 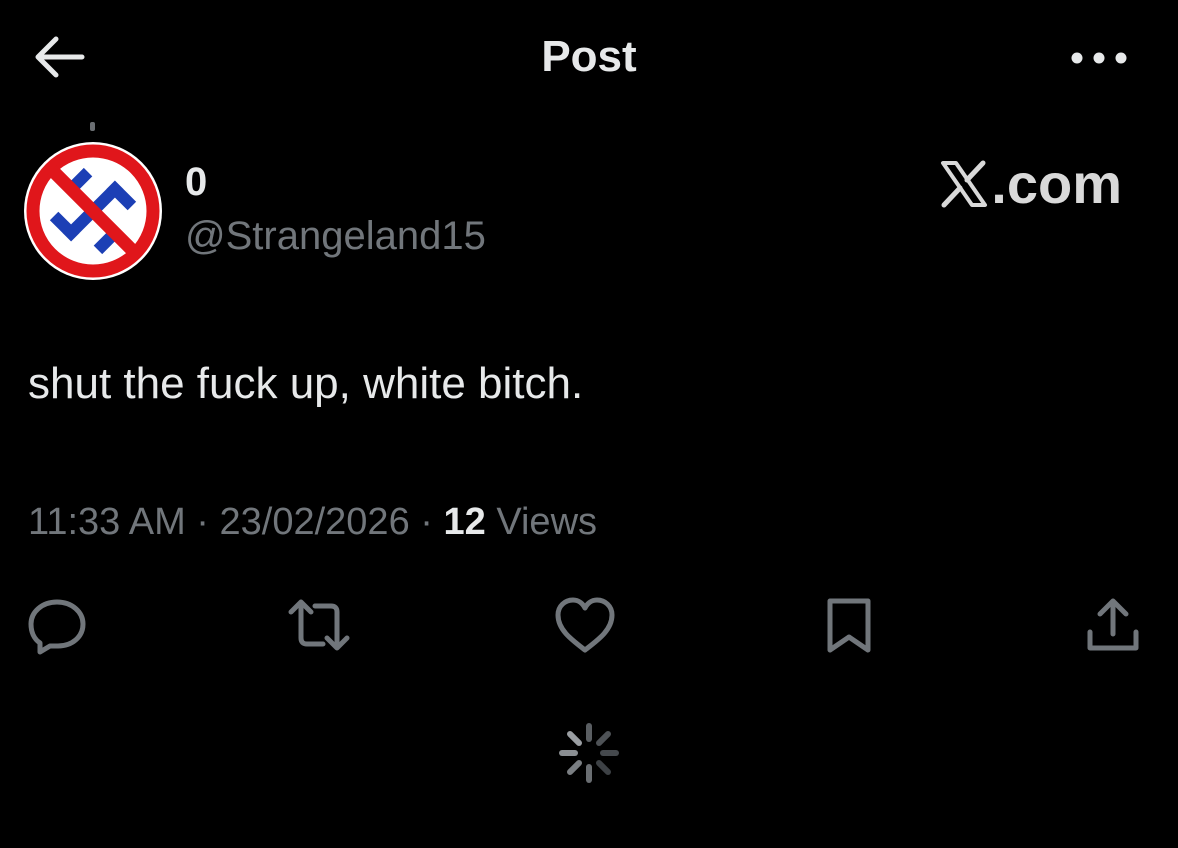 I want to click on repost-icon, so click(x=319, y=625).